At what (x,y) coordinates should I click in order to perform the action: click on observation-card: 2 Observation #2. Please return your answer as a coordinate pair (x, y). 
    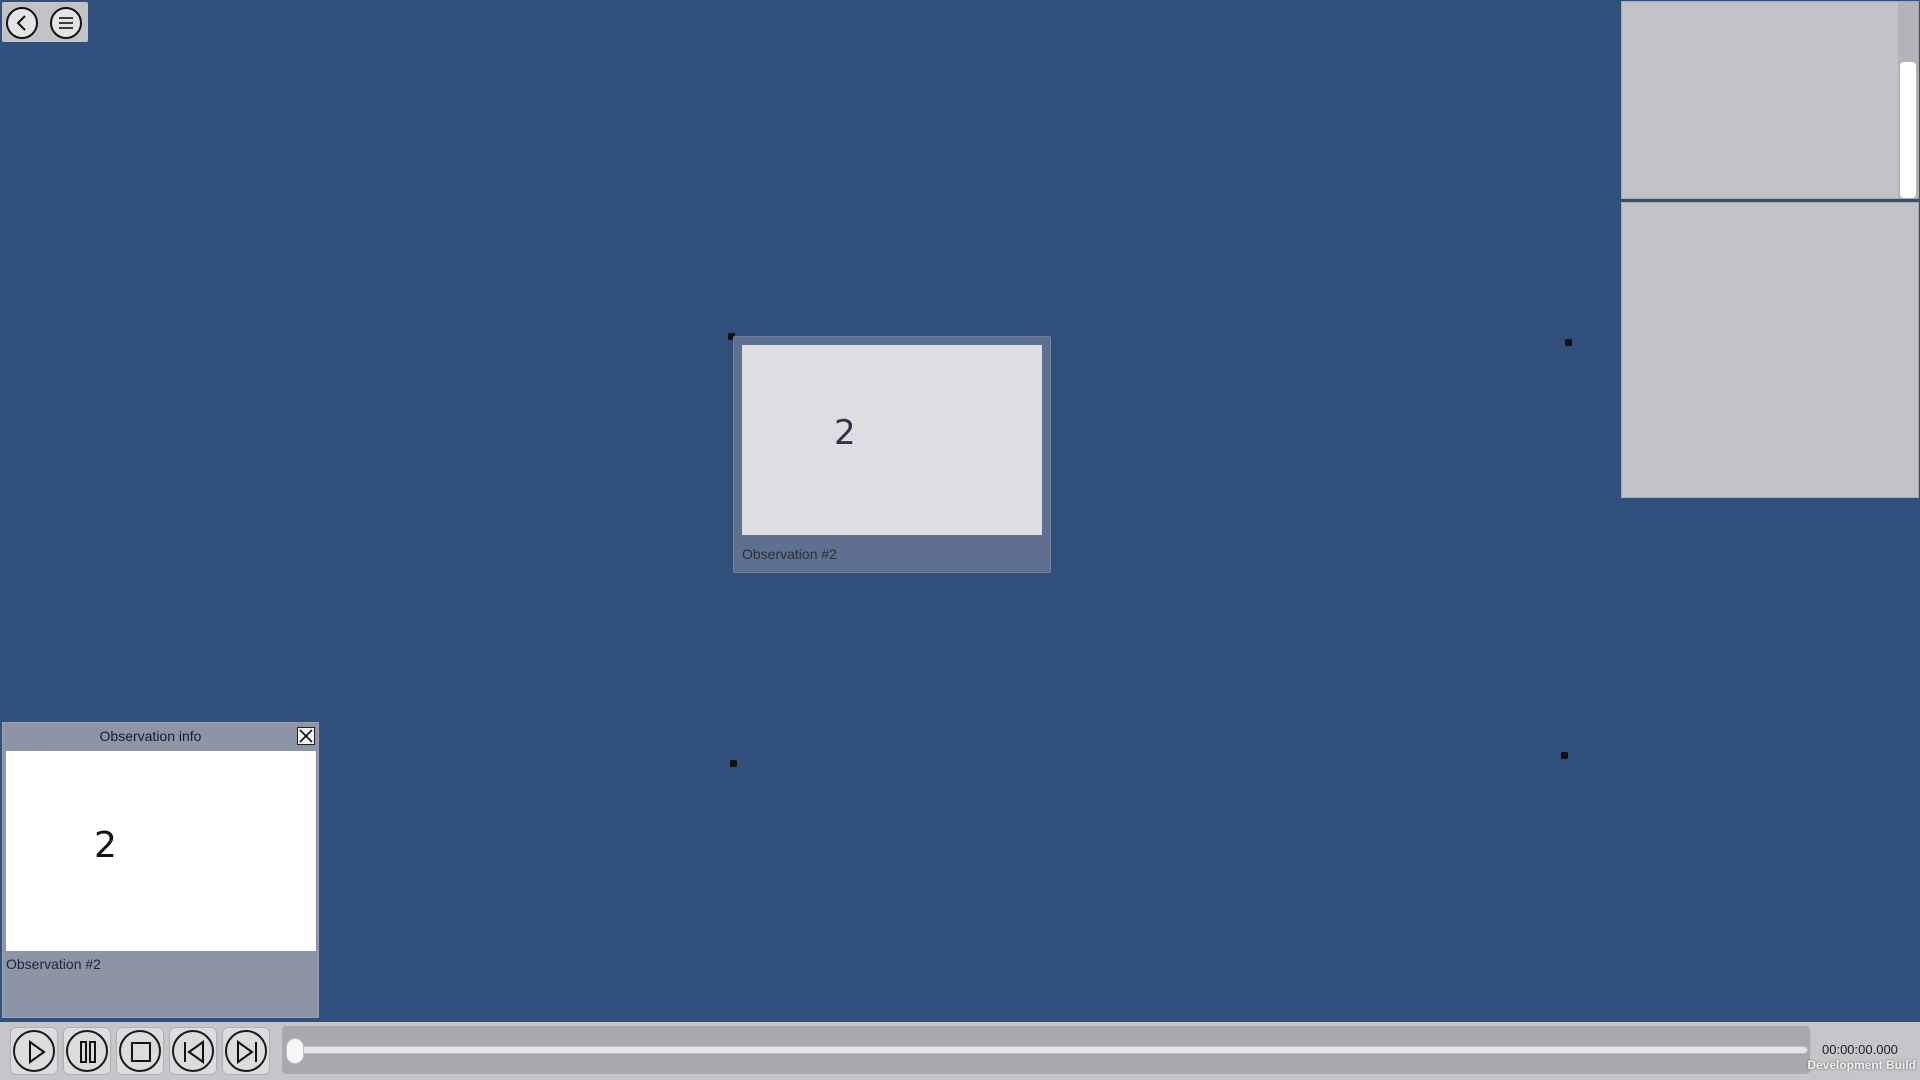
    Looking at the image, I should click on (892, 454).